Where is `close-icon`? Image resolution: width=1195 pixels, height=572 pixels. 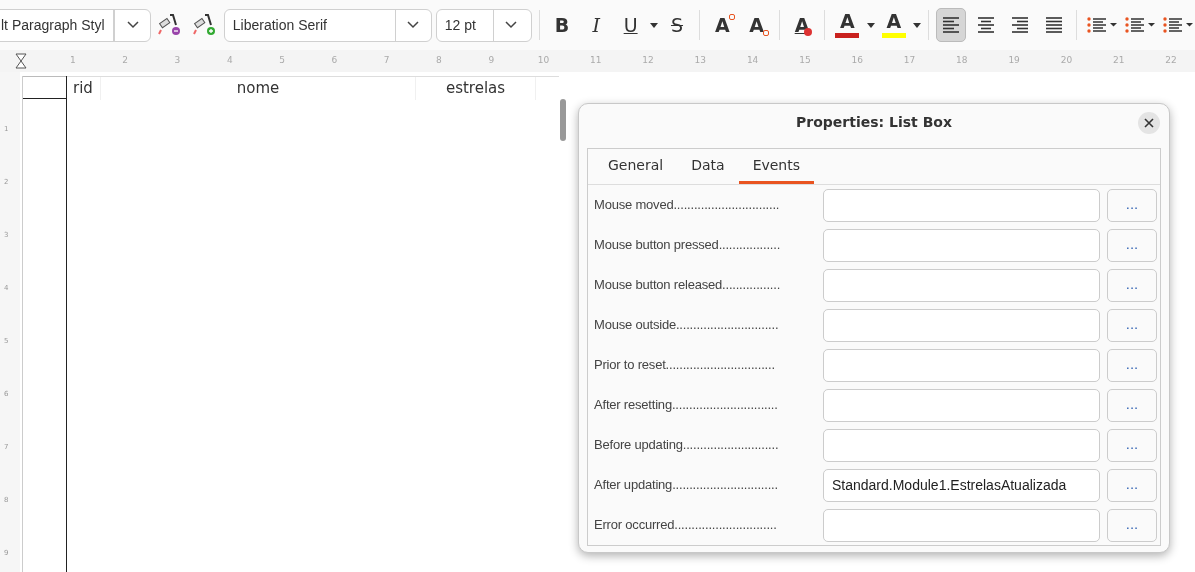
close-icon is located at coordinates (1149, 123).